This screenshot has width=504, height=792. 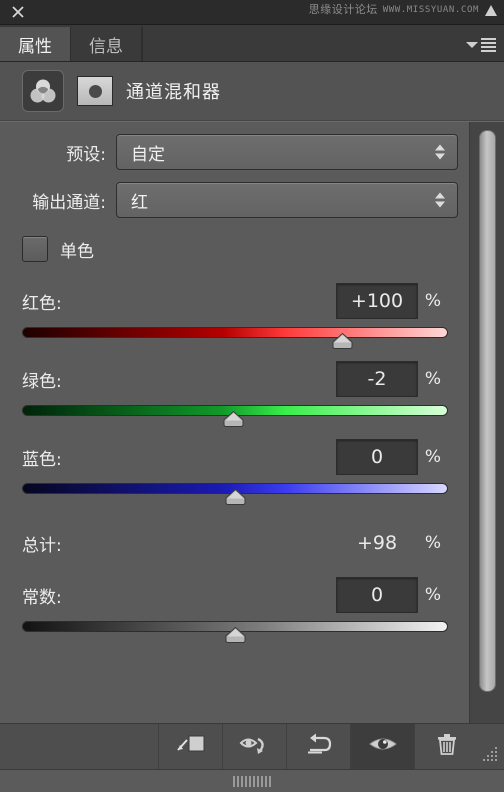 I want to click on clip-to-layer-icon, so click(x=191, y=746).